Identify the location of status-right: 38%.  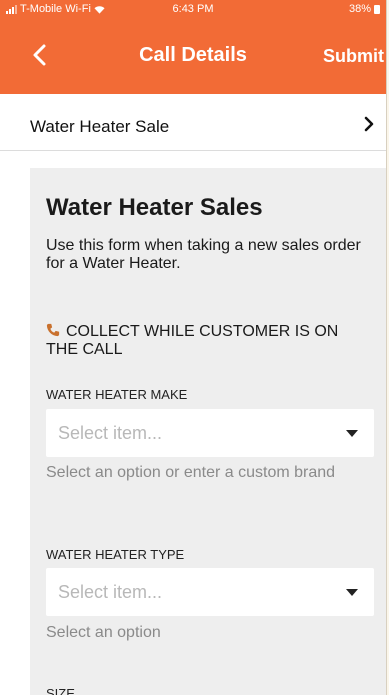
(364, 9).